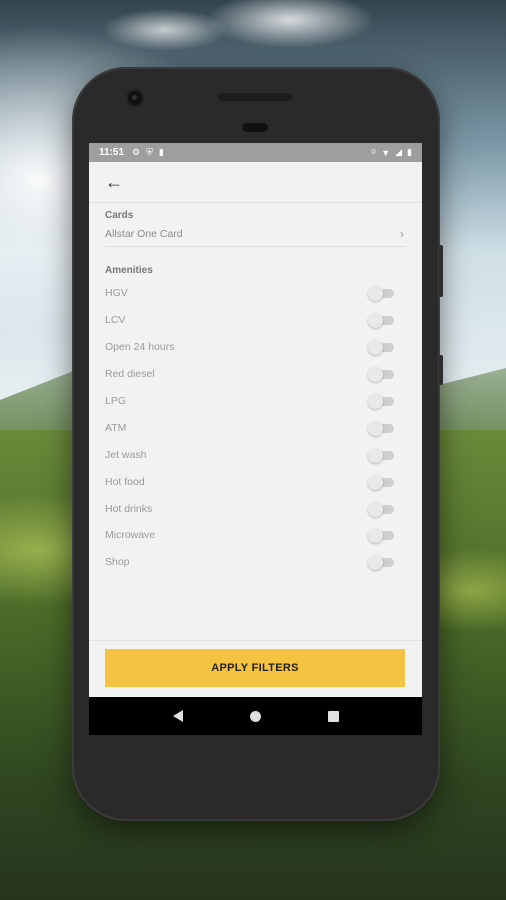 The width and height of the screenshot is (506, 900). I want to click on amenity-label: HGV, so click(116, 293).